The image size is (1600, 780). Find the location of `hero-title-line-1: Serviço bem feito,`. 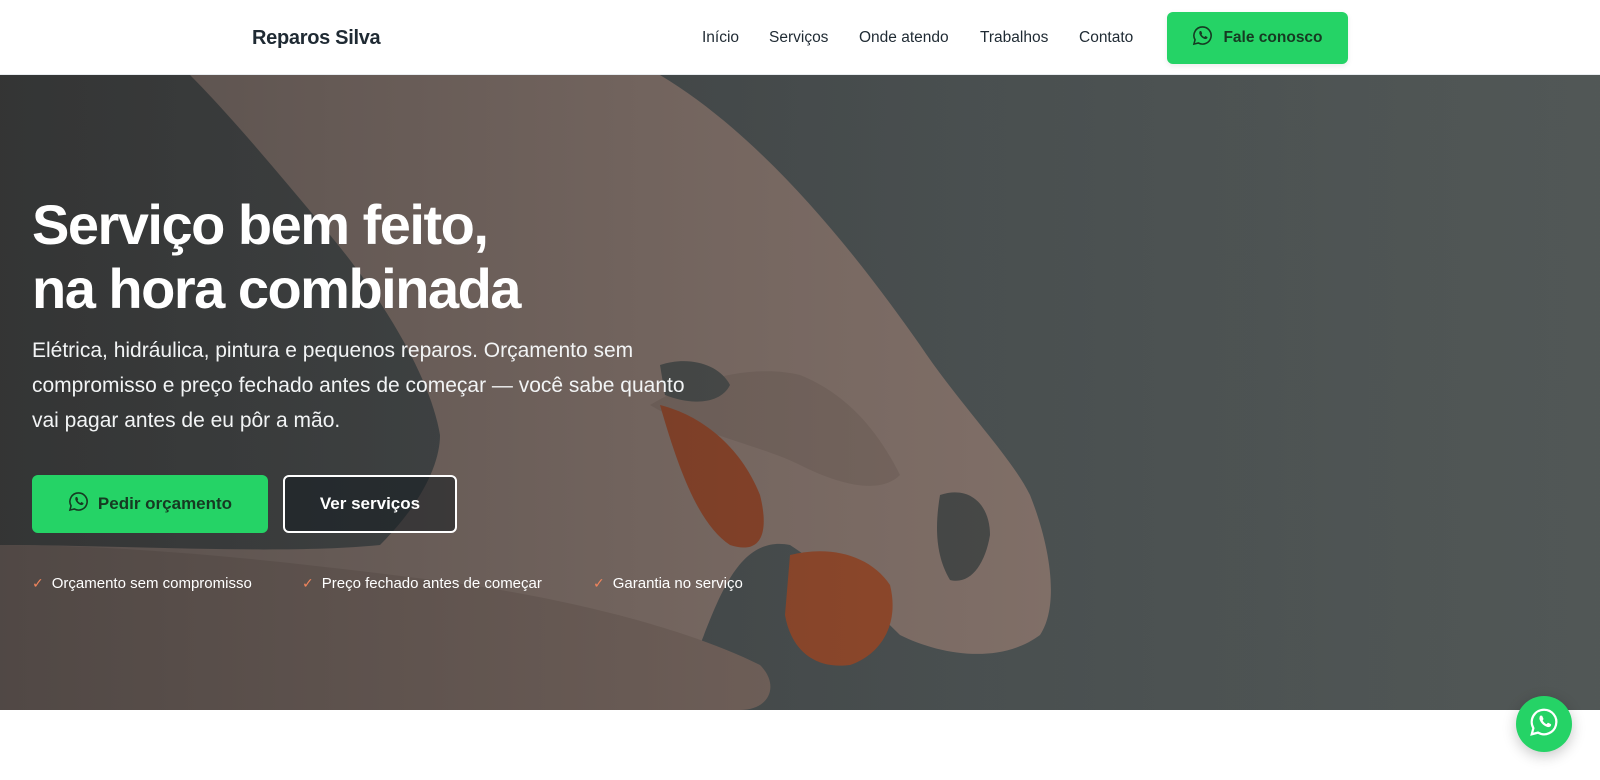

hero-title-line-1: Serviço bem feito, is located at coordinates (260, 224).